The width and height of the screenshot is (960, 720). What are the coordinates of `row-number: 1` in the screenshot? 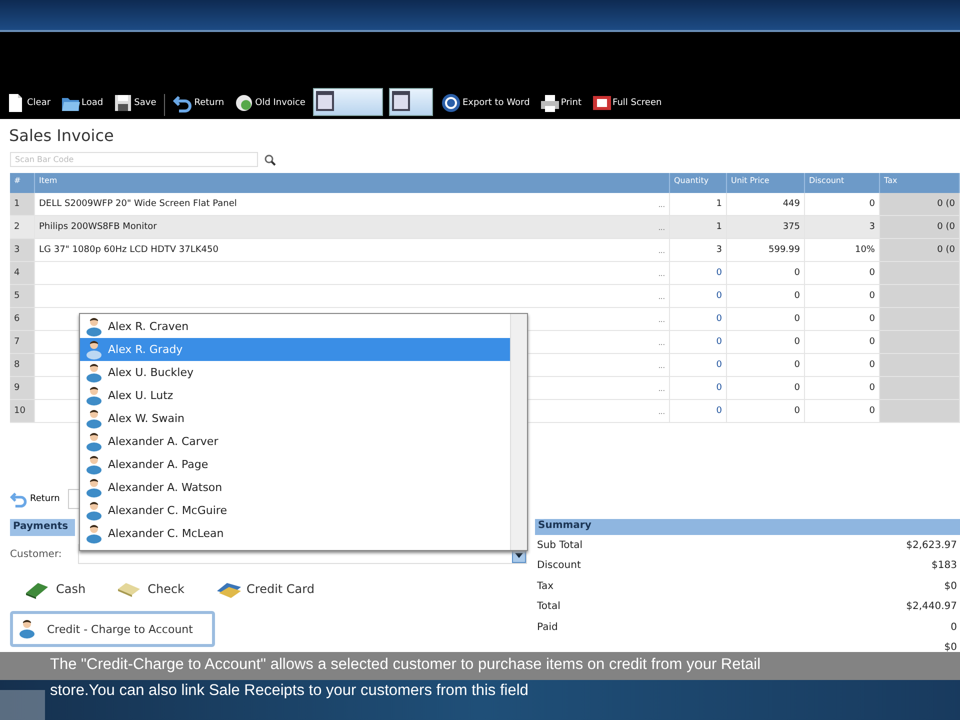 It's located at (22, 204).